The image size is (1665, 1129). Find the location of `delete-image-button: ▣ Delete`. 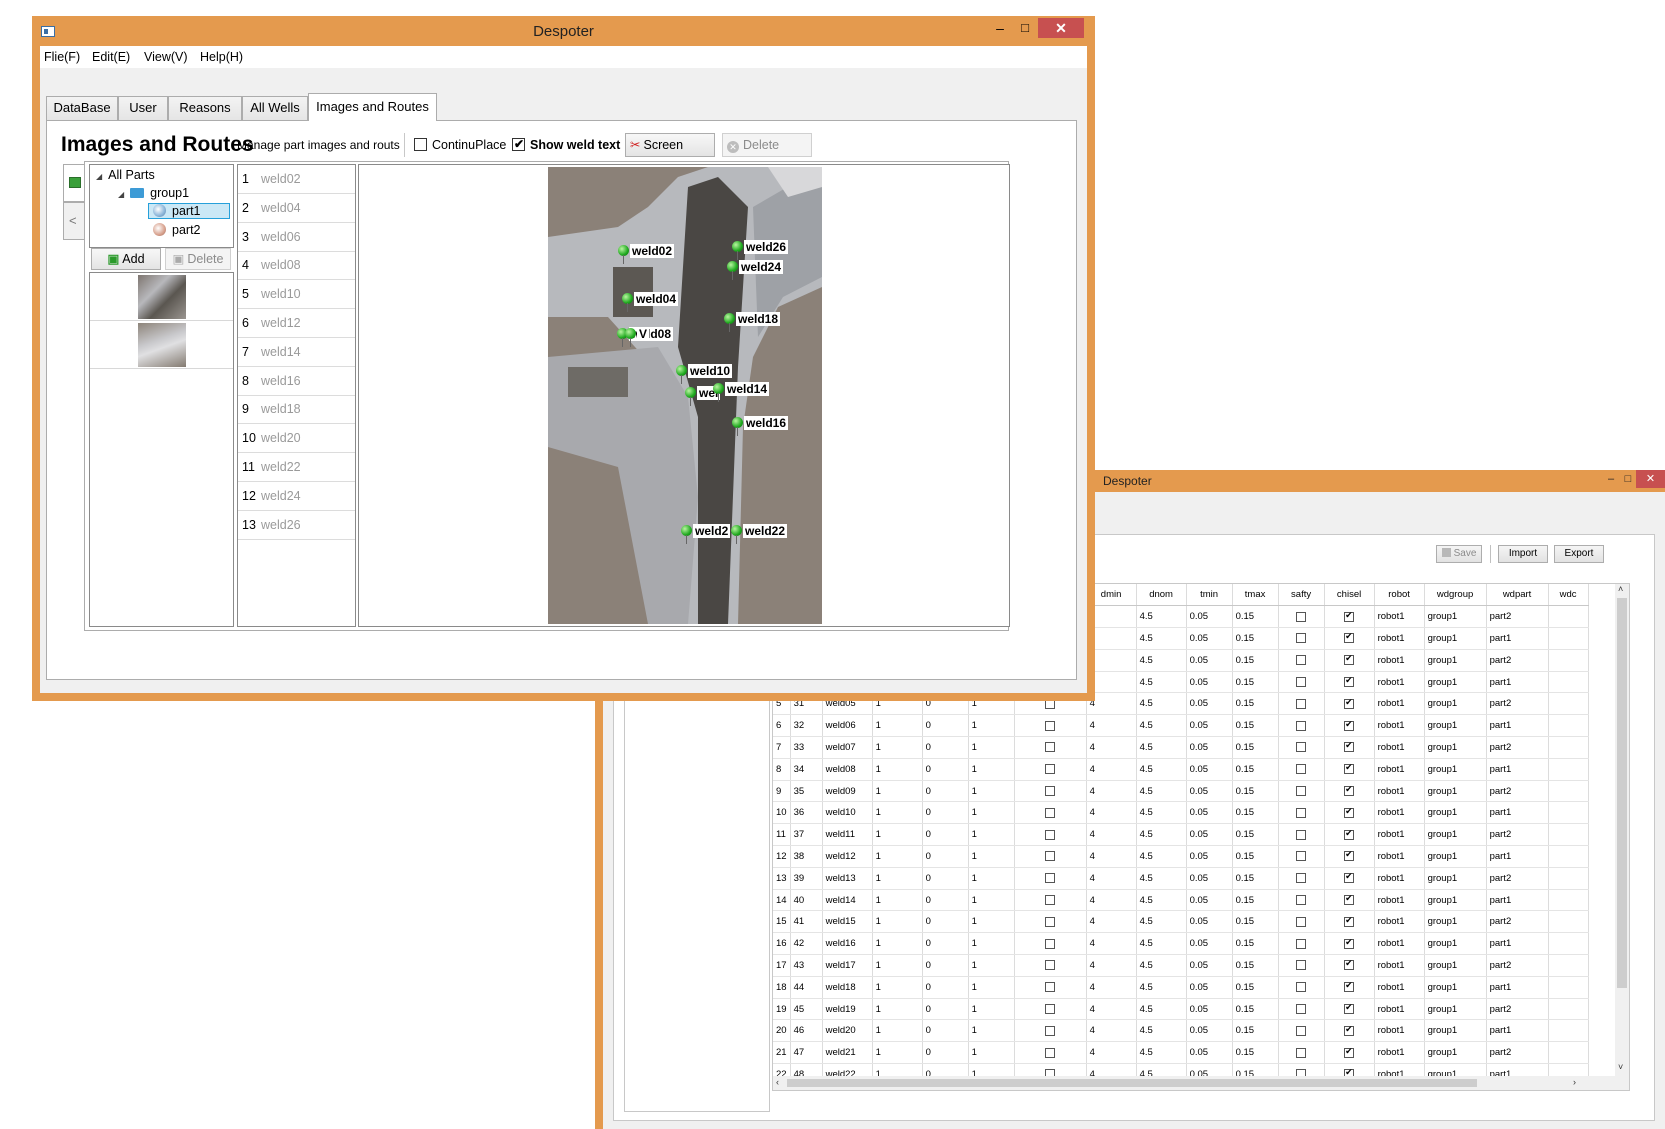

delete-image-button: ▣ Delete is located at coordinates (198, 259).